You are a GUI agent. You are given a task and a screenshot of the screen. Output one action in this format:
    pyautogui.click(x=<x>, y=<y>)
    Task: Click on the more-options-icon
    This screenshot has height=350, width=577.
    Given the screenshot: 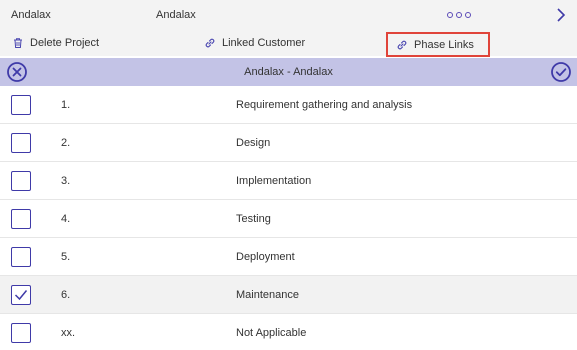 What is the action you would take?
    pyautogui.click(x=459, y=15)
    